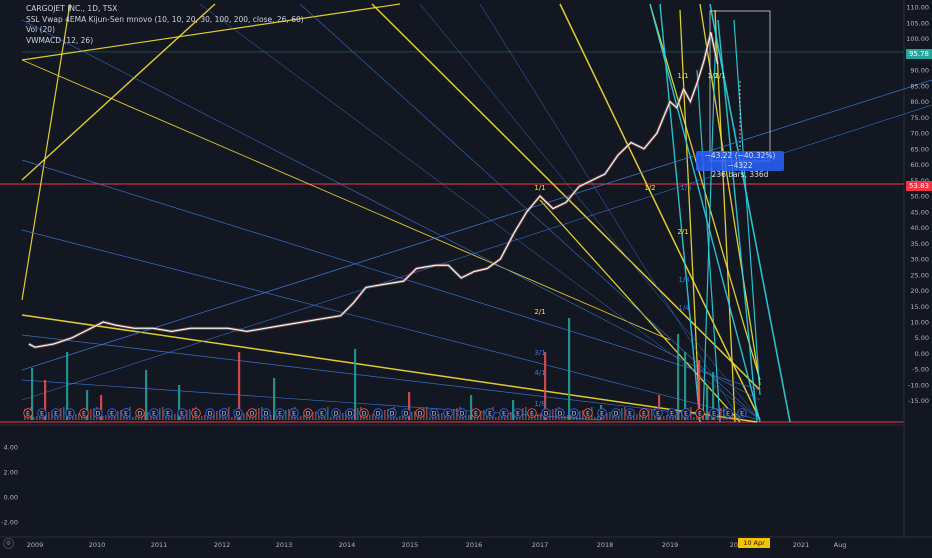 The height and width of the screenshot is (558, 932). Describe the element at coordinates (9, 523) in the screenshot. I see `macd-tick-label: -2.00` at that location.